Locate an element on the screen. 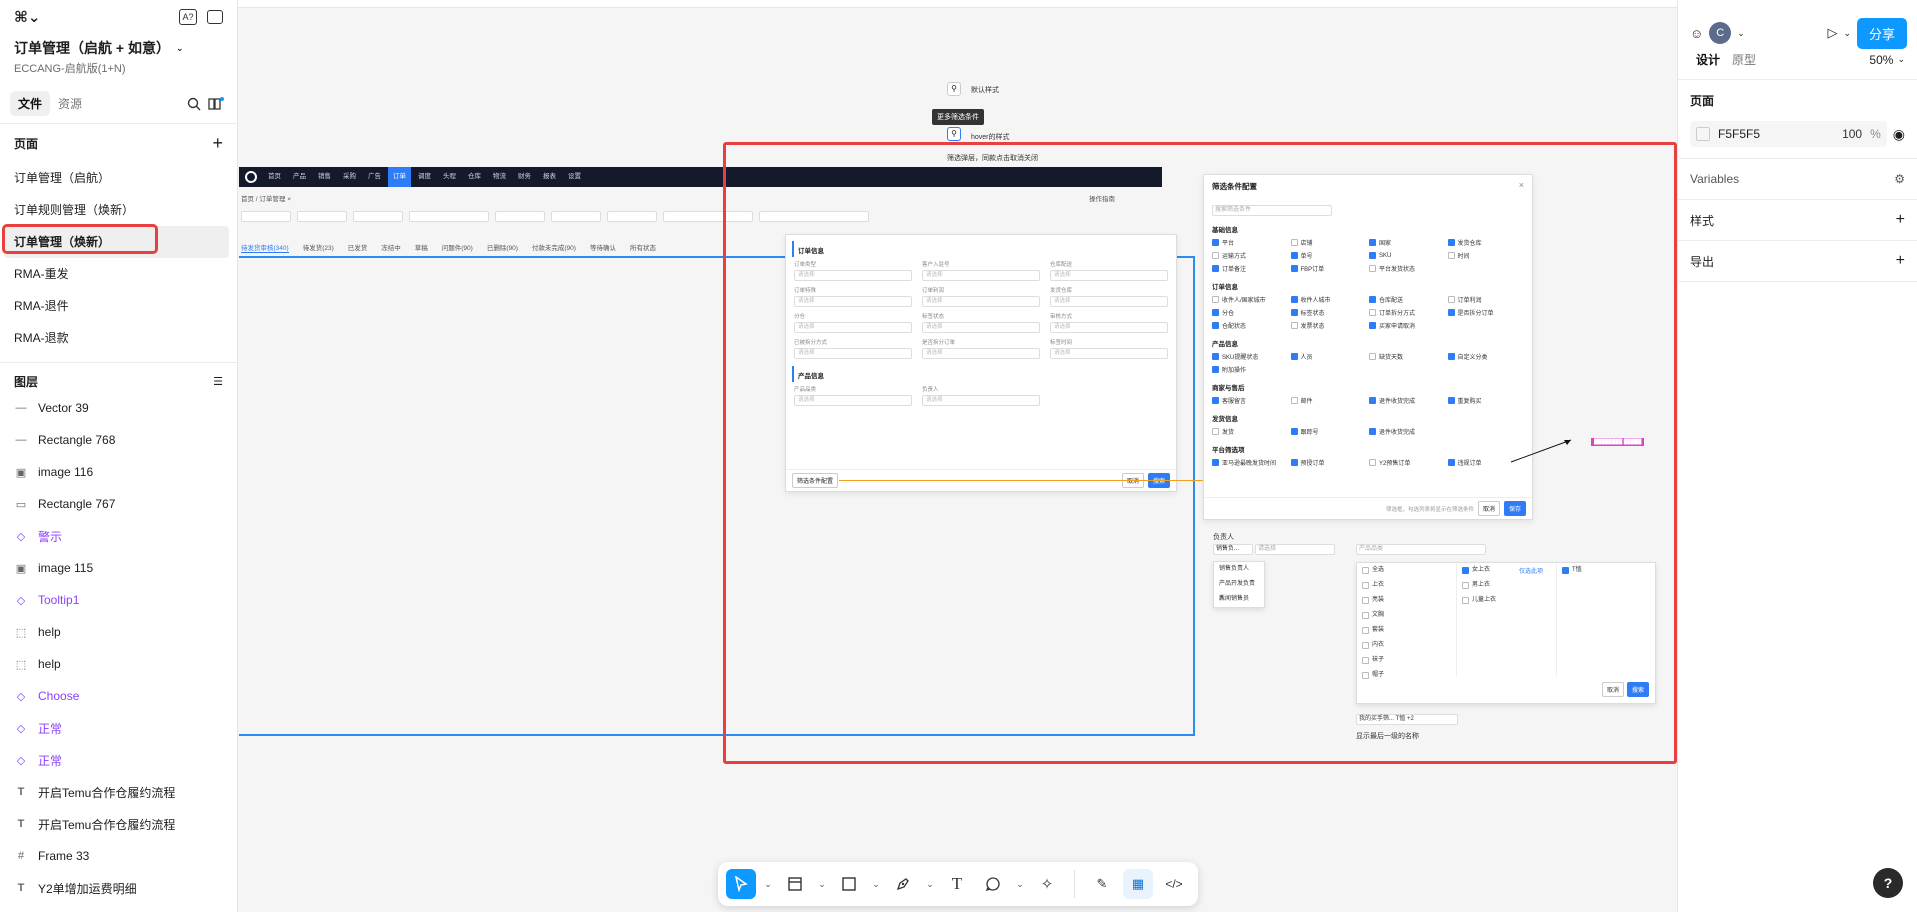 The image size is (1917, 912). zoom-level: 50% is located at coordinates (1881, 60).